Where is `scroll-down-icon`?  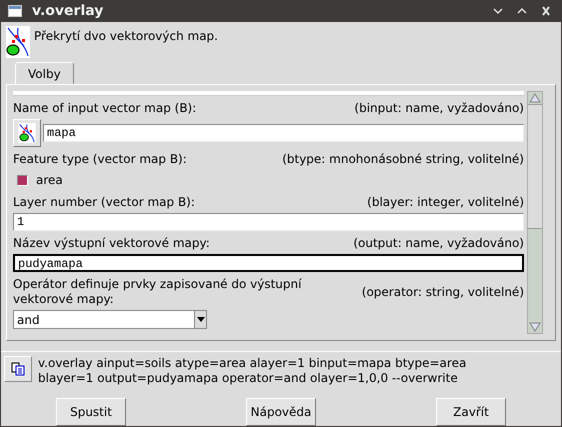
scroll-down-icon is located at coordinates (535, 327).